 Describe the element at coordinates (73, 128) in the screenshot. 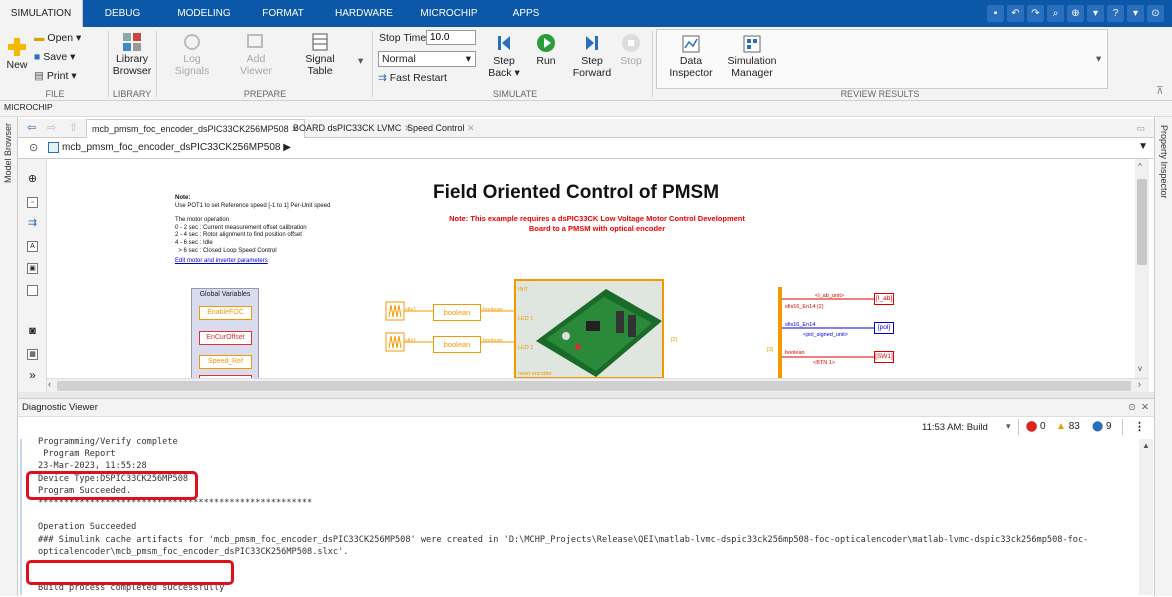

I see `up-icon: ⇧` at that location.